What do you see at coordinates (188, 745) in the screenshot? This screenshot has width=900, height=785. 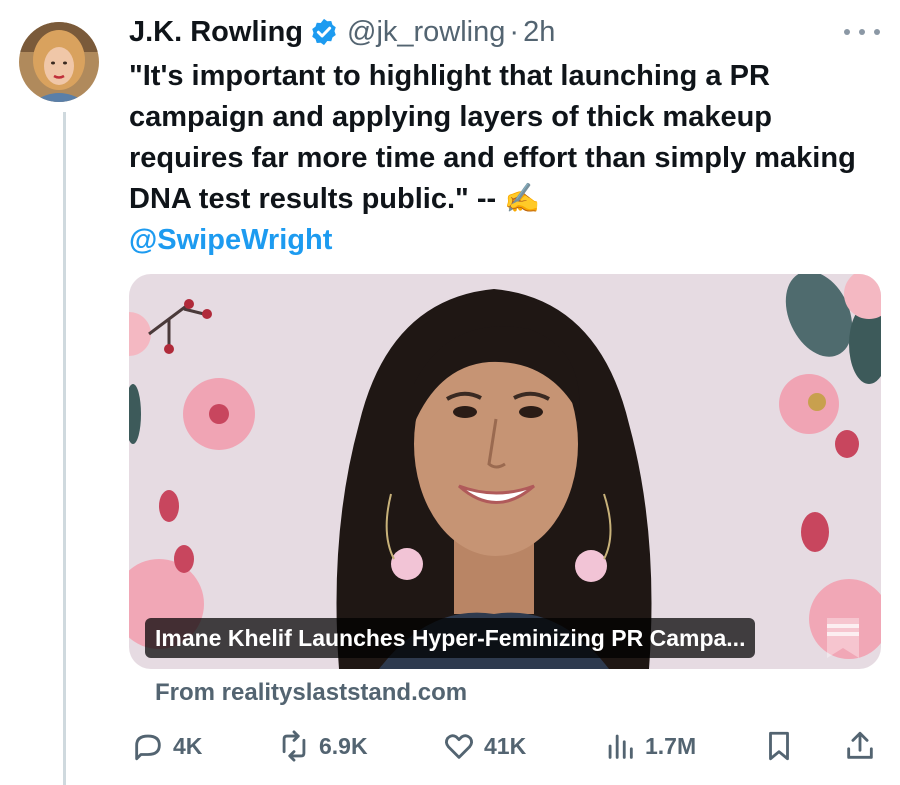 I see `reply-count: 4K` at bounding box center [188, 745].